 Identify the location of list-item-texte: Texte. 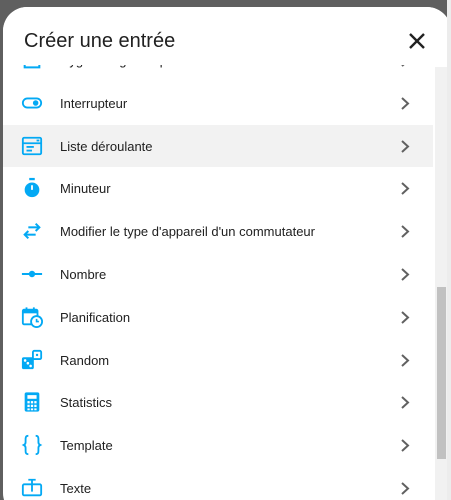
(218, 483).